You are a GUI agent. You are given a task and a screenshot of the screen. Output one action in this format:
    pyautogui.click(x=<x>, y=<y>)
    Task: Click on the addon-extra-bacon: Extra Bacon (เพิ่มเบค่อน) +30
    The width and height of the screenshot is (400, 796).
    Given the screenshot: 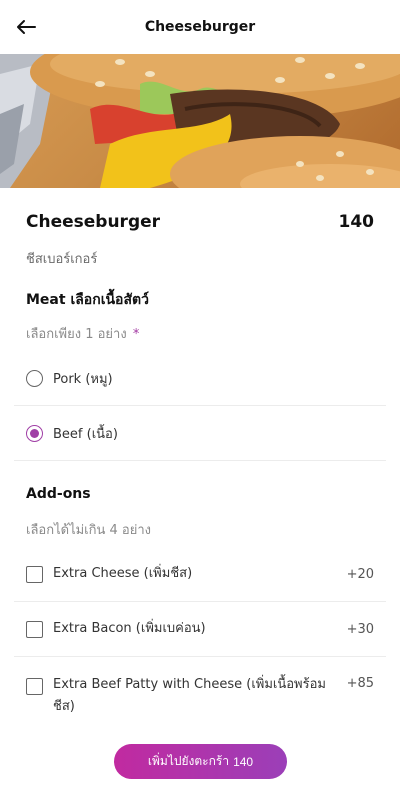 What is the action you would take?
    pyautogui.click(x=200, y=629)
    